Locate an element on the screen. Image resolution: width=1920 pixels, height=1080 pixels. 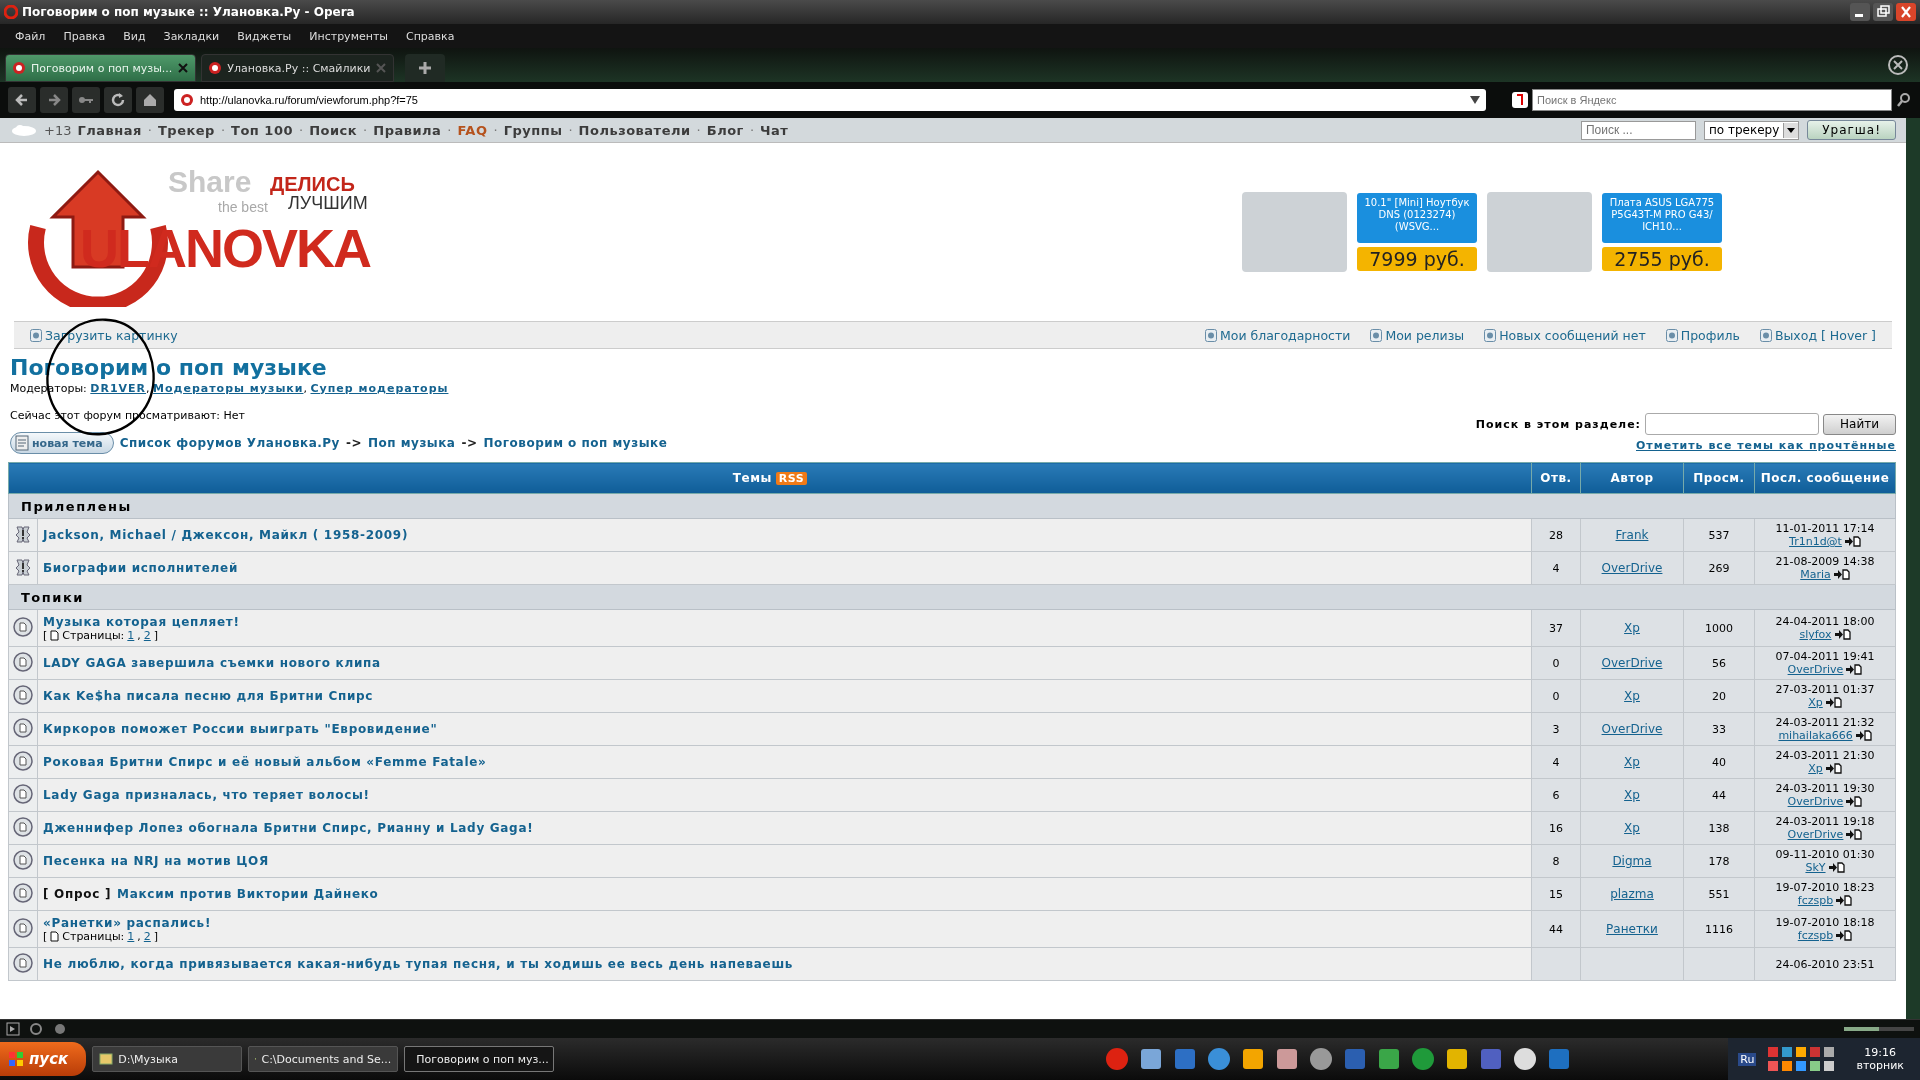
key-button is located at coordinates (86, 100).